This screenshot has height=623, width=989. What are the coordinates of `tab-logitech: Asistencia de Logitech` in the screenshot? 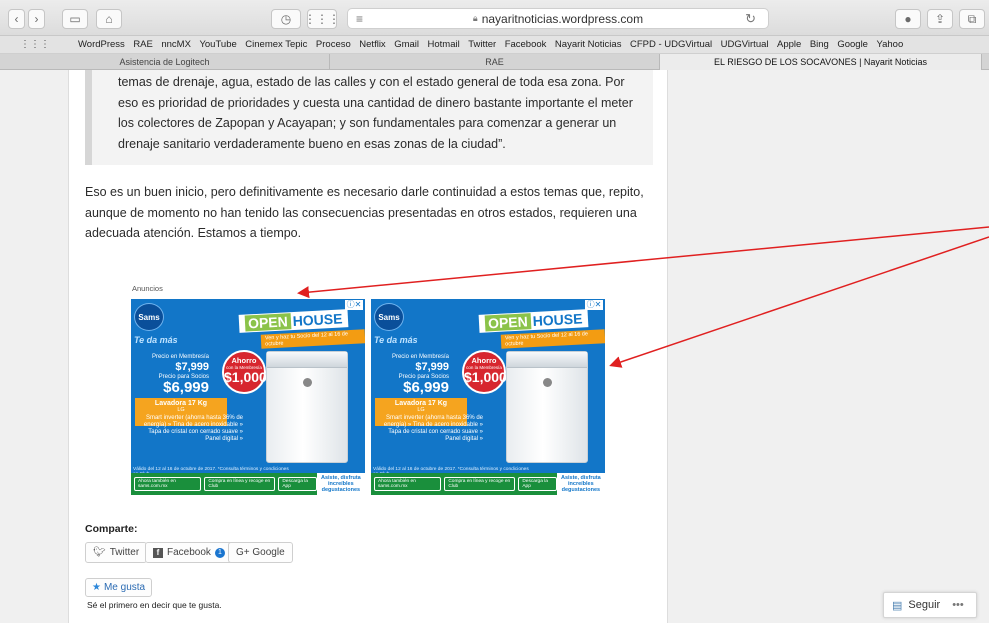 It's located at (165, 62).